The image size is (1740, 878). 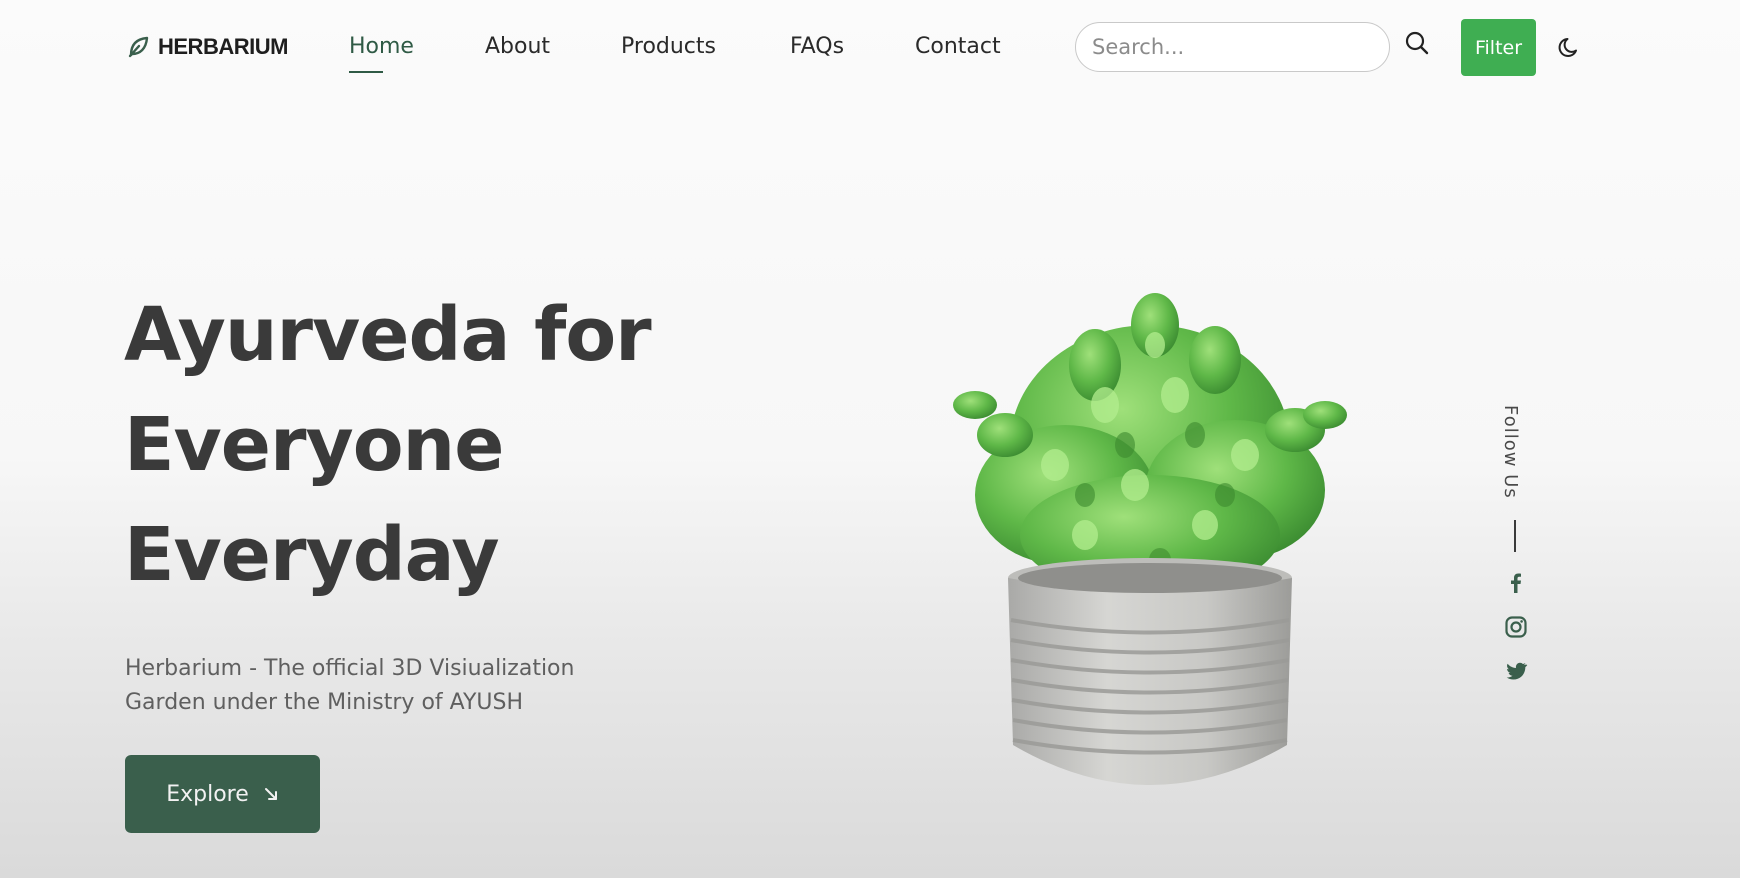 I want to click on instagram-icon, so click(x=1516, y=627).